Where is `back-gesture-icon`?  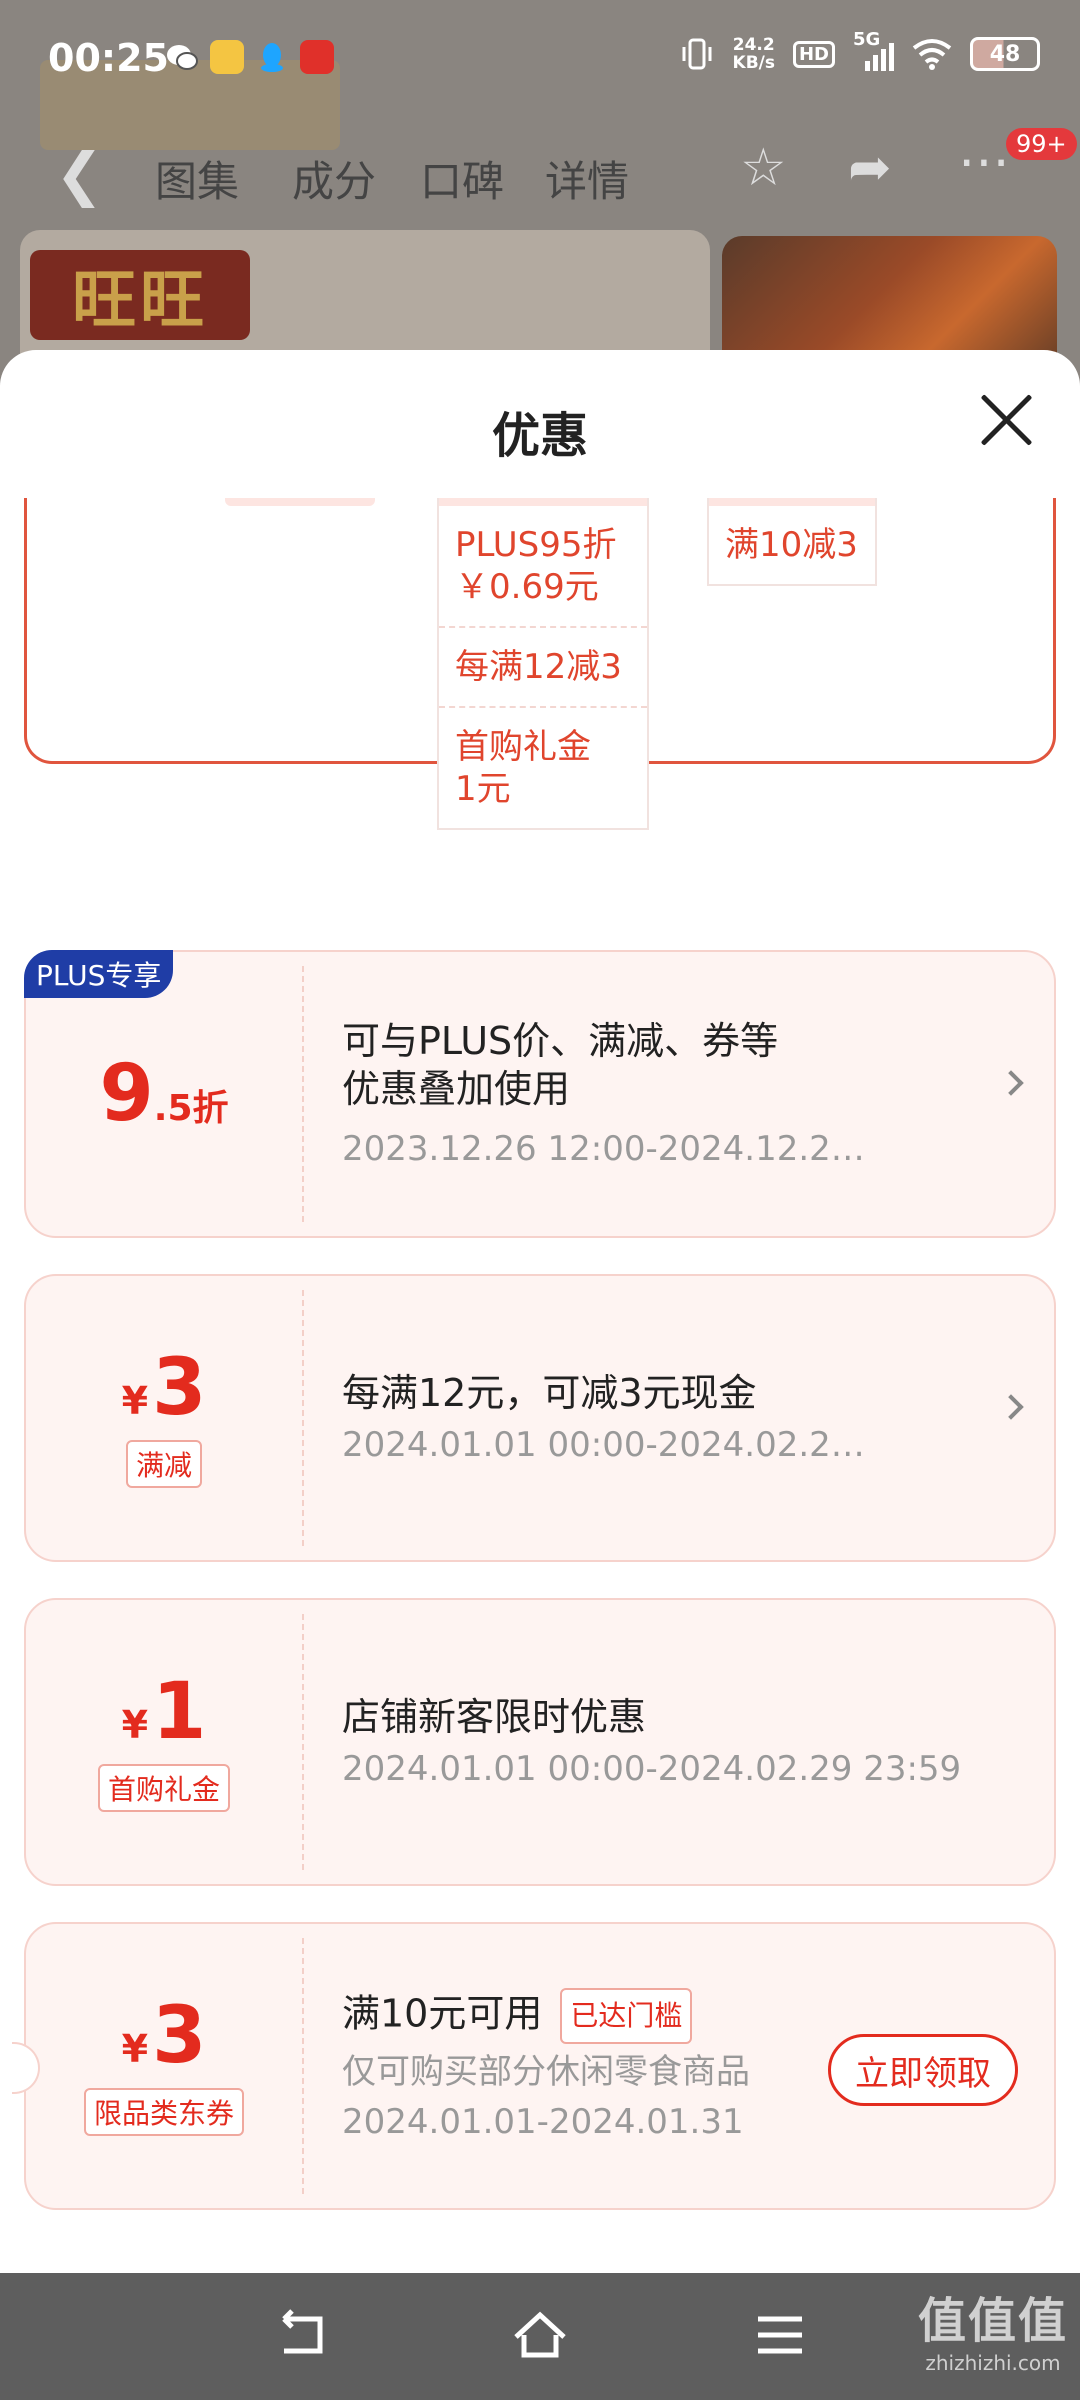 back-gesture-icon is located at coordinates (302, 2335).